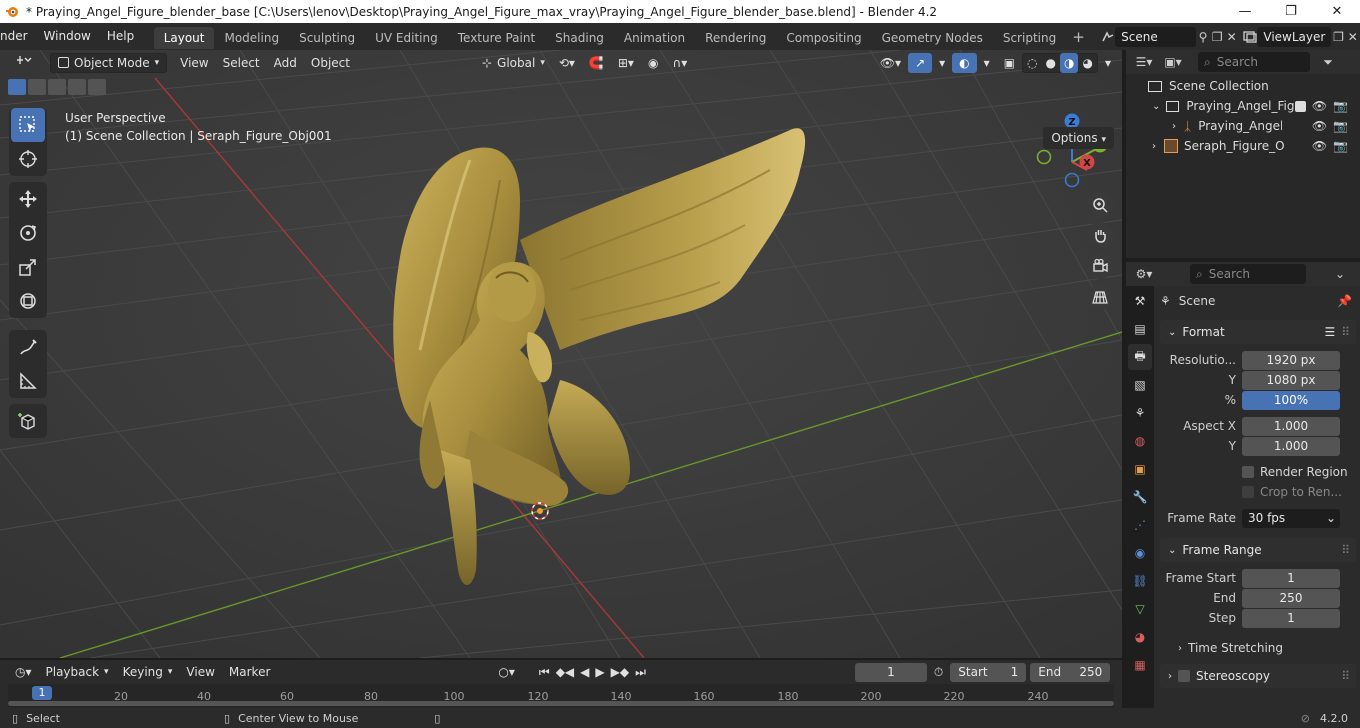 This screenshot has height=728, width=1360. What do you see at coordinates (513, 63) in the screenshot?
I see `transform-orientation-dropdown: ⊹ Global ▾` at bounding box center [513, 63].